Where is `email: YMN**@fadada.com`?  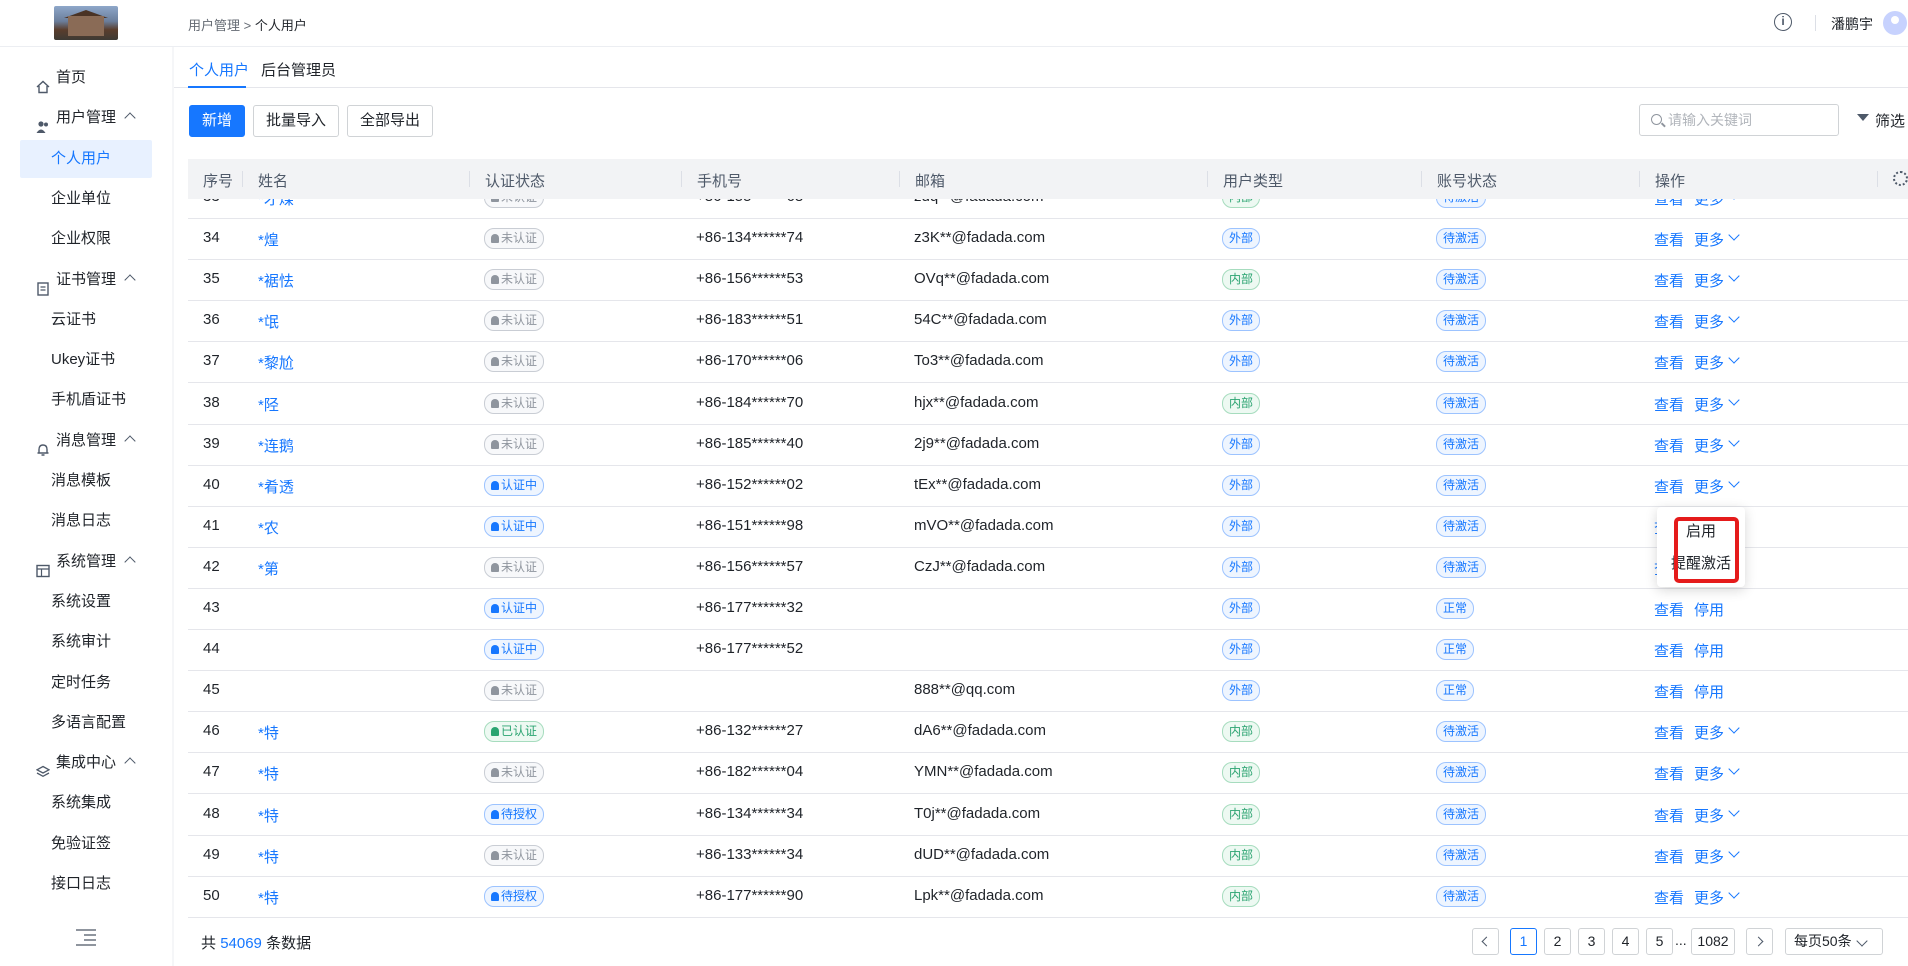 email: YMN**@fadada.com is located at coordinates (983, 772).